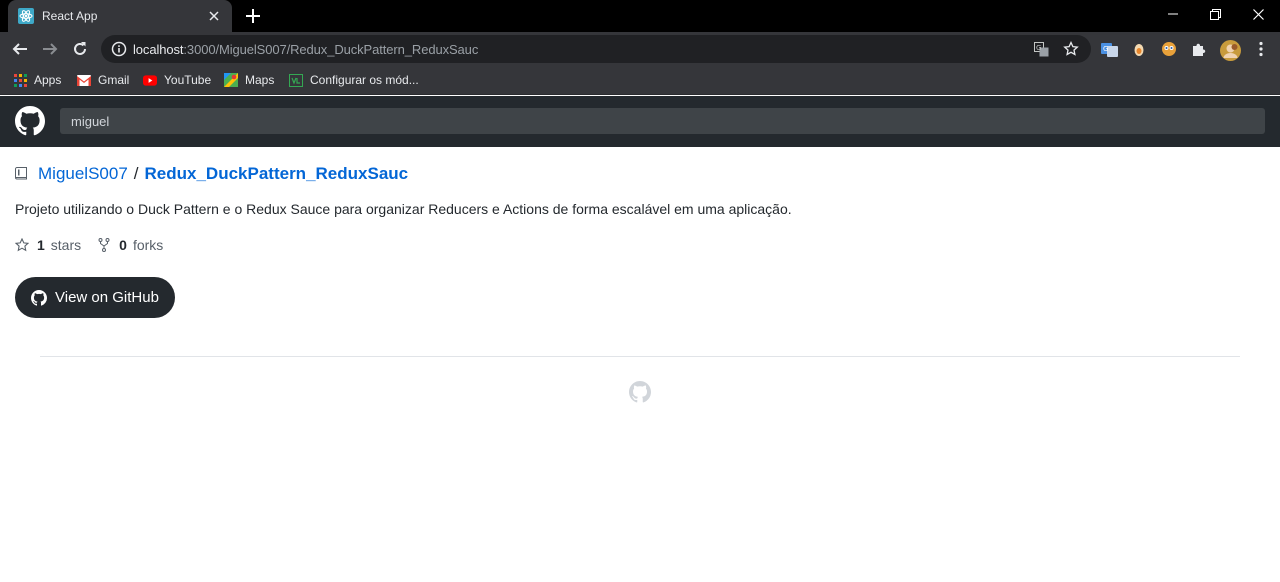 Image resolution: width=1280 pixels, height=582 pixels. Describe the element at coordinates (253, 16) in the screenshot. I see `new-tab-icon` at that location.